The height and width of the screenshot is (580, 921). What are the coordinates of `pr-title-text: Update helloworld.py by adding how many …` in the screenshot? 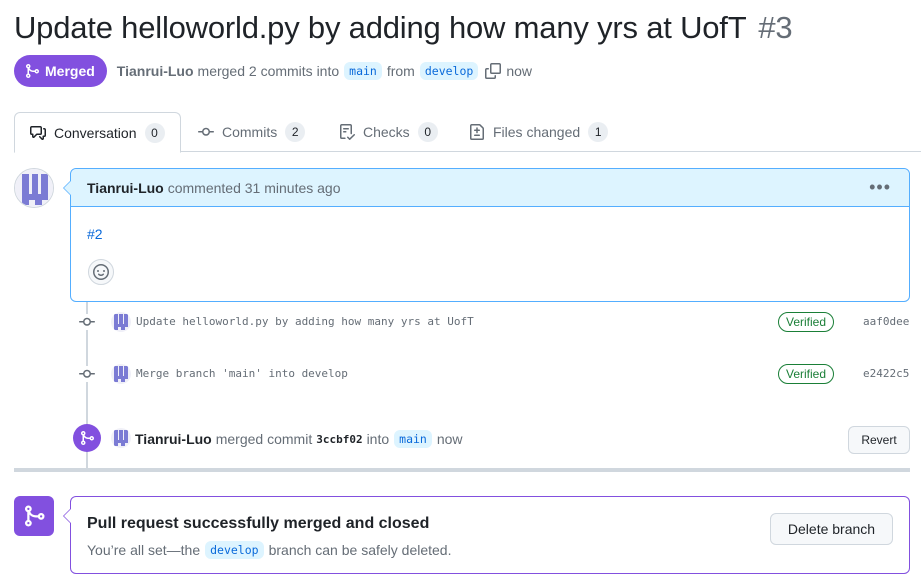 It's located at (380, 27).